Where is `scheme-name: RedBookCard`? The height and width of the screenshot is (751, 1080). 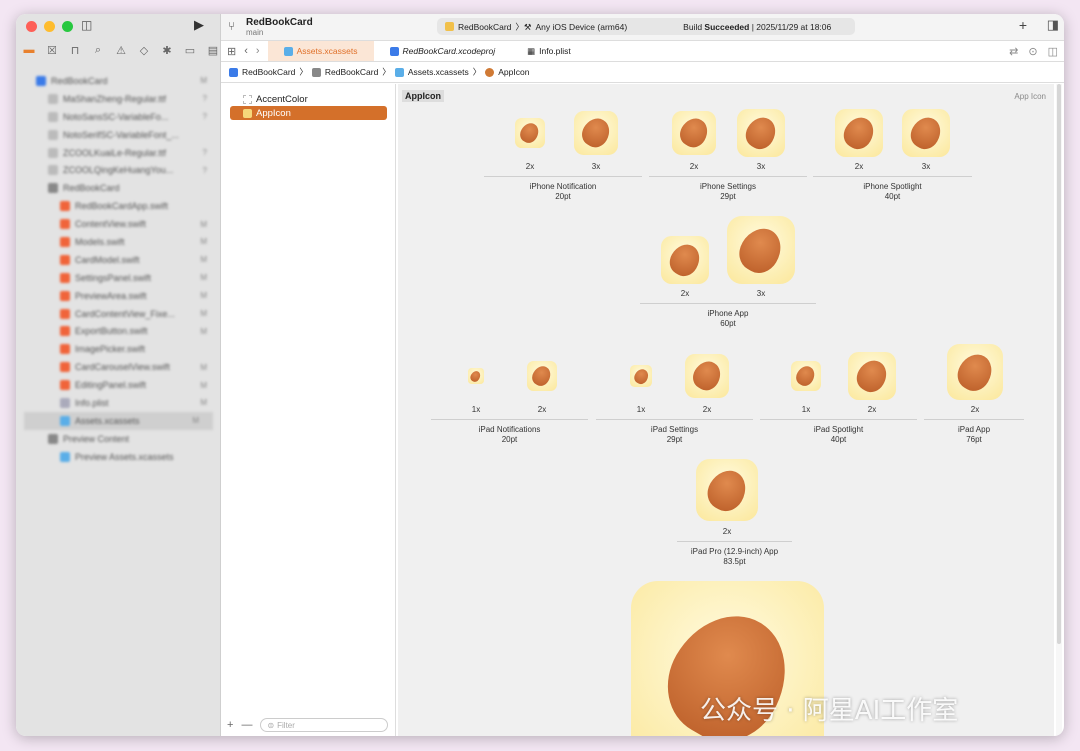
scheme-name: RedBookCard is located at coordinates (484, 27).